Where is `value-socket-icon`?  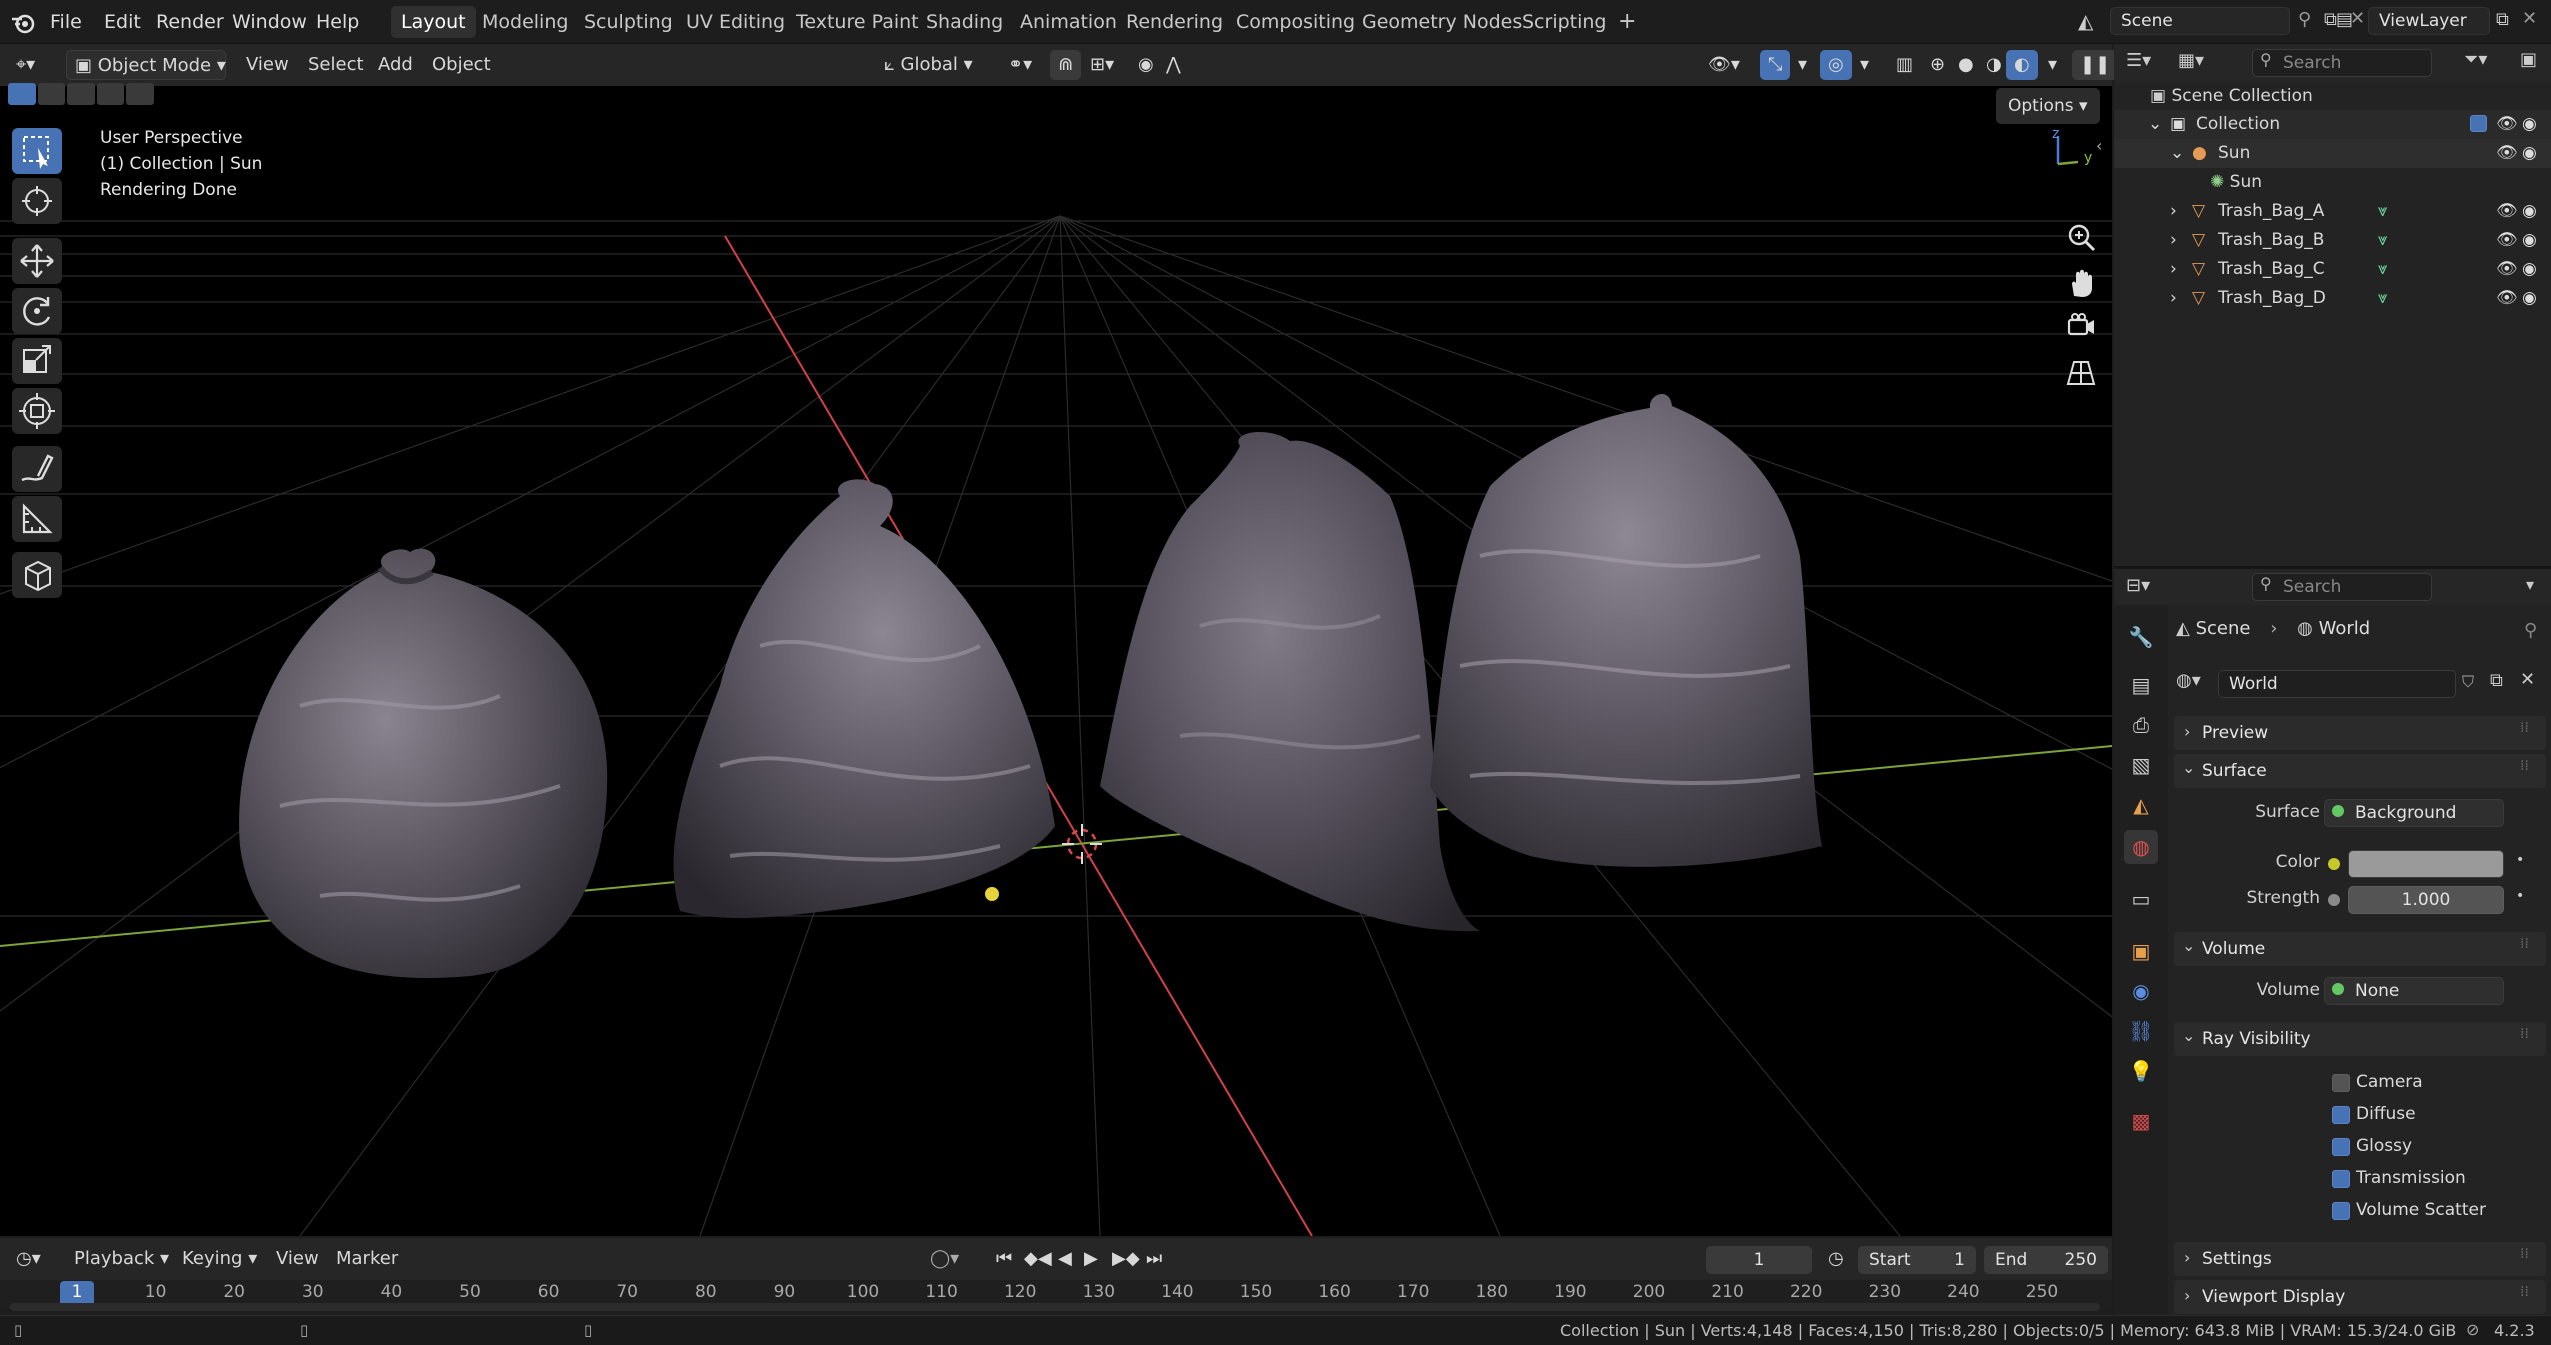 value-socket-icon is located at coordinates (2334, 900).